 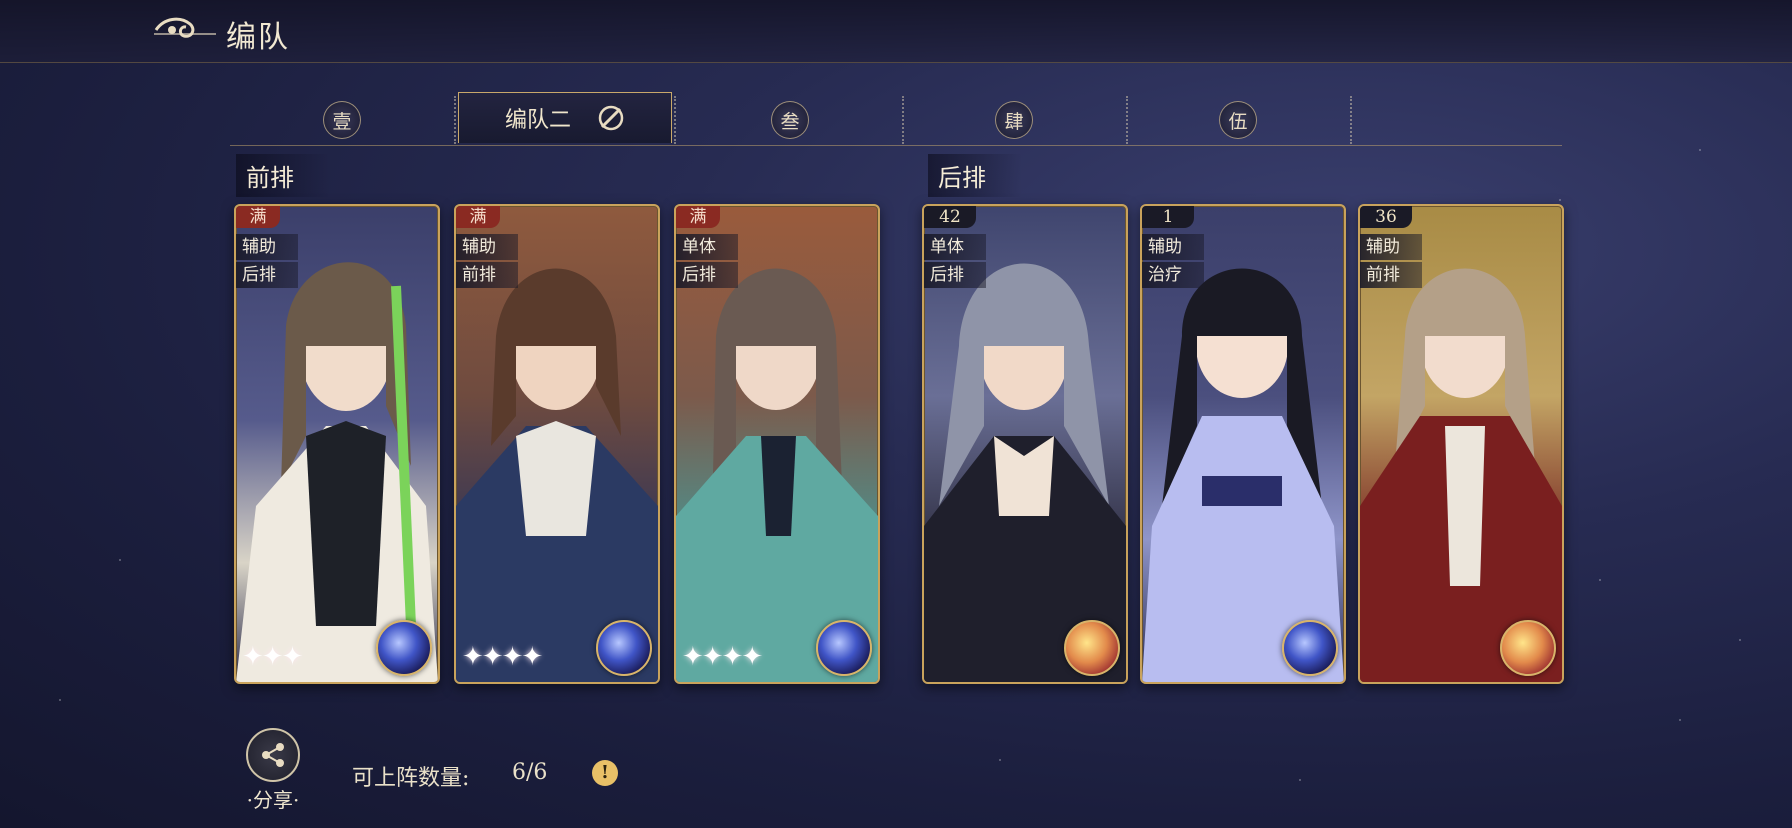 I want to click on tab-label: 伍, so click(x=1238, y=120).